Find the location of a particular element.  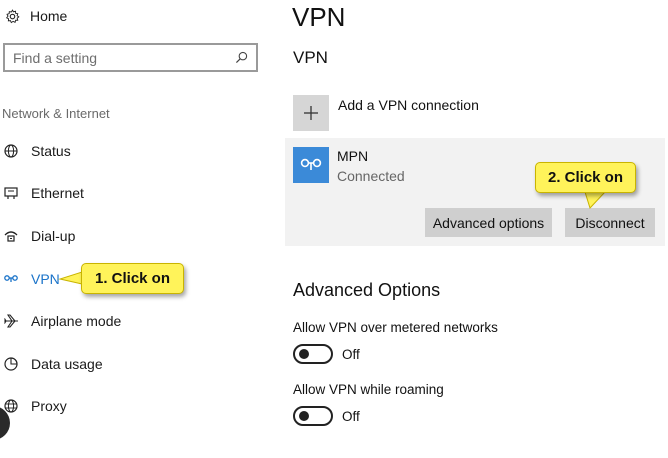

dialup-icon is located at coordinates (11, 236).